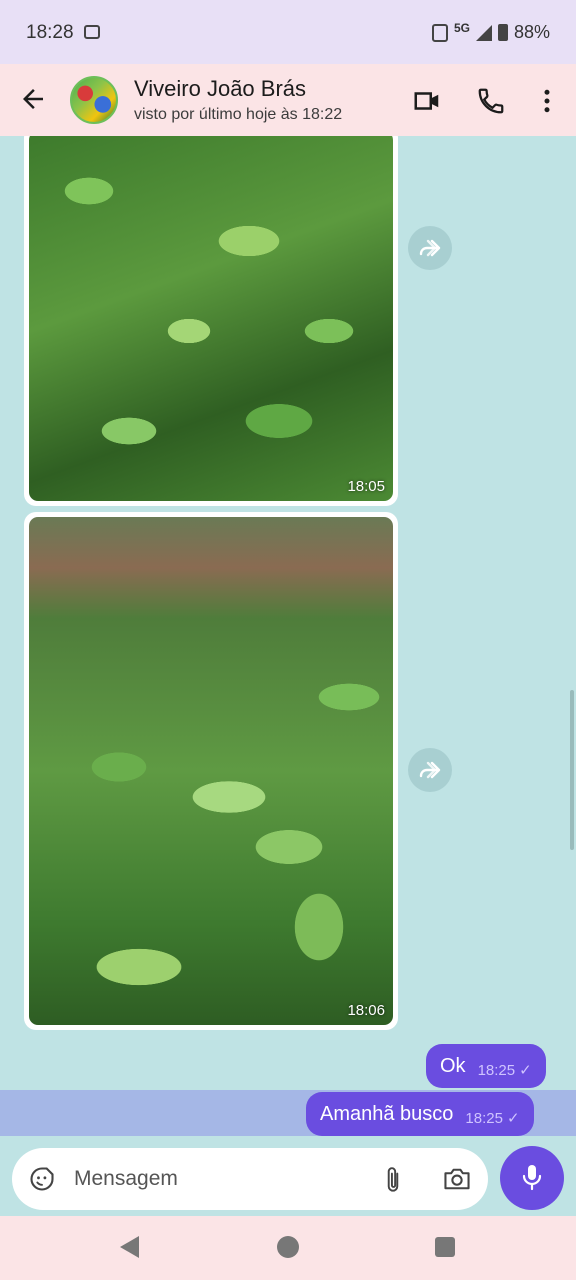 Image resolution: width=576 pixels, height=1280 pixels. What do you see at coordinates (387, 1113) in the screenshot?
I see `message-text: Amanhã busco` at bounding box center [387, 1113].